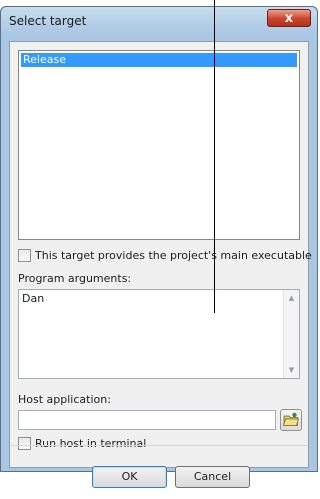 The height and width of the screenshot is (499, 320). I want to click on host-application-label: Host application:, so click(64, 399).